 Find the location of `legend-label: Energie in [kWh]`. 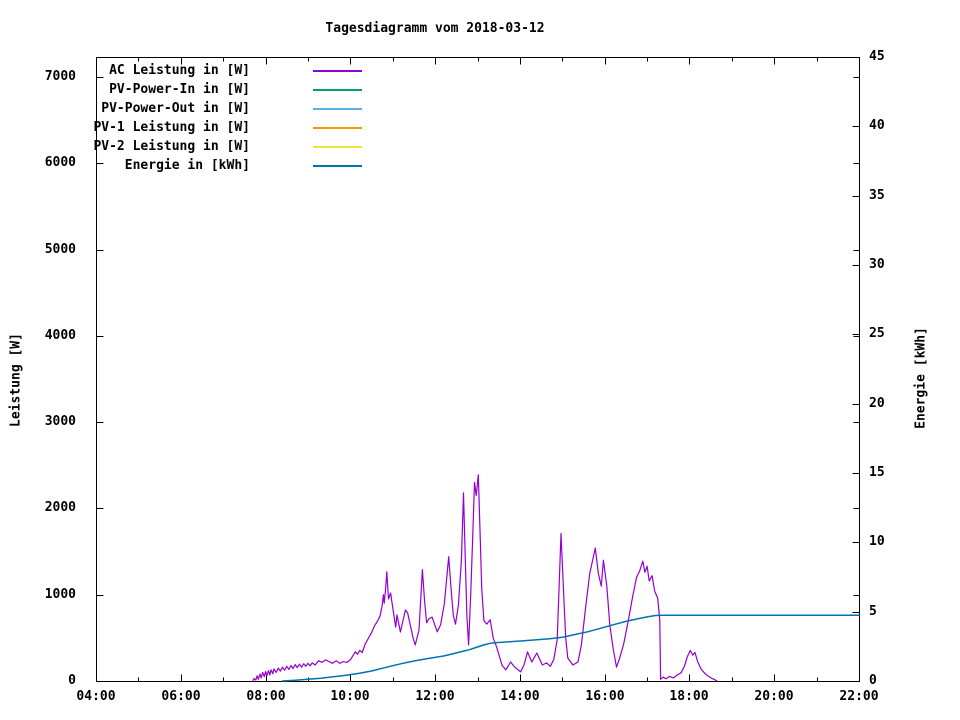

legend-label: Energie in [kWh] is located at coordinates (187, 165).